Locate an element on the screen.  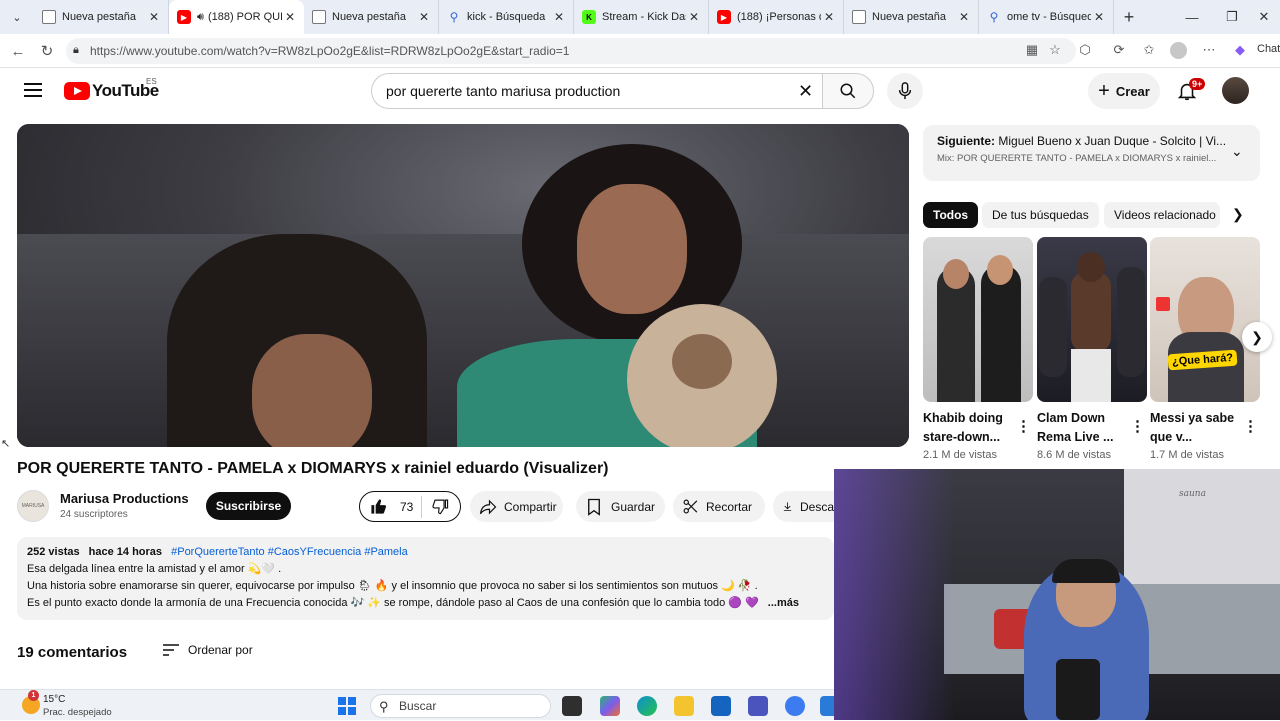
back-button: ← is located at coordinates (18, 51).